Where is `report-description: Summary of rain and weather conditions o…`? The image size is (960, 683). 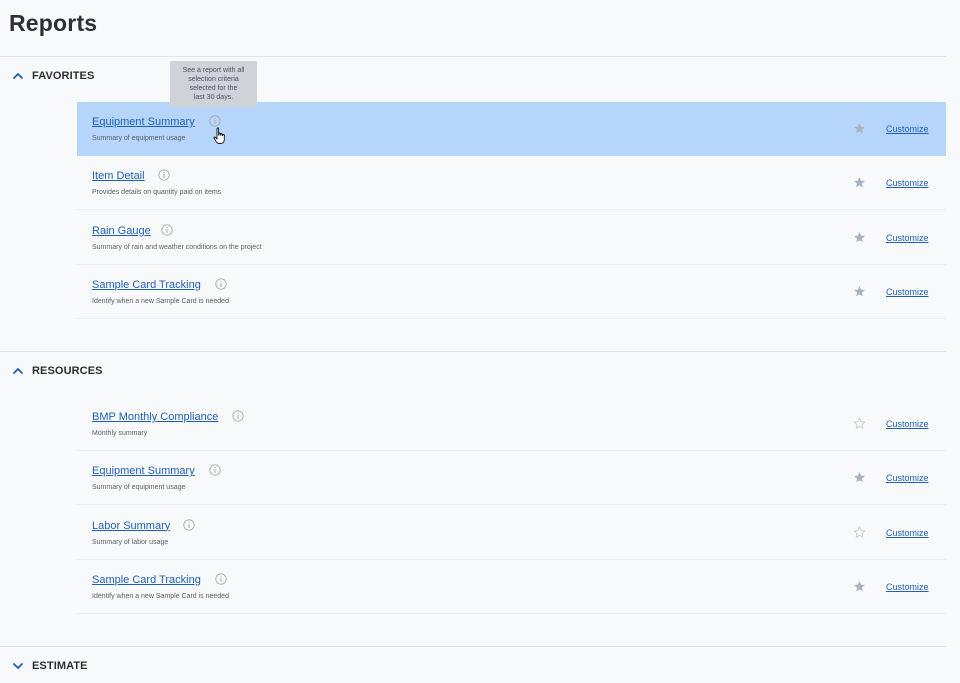 report-description: Summary of rain and weather conditions o… is located at coordinates (177, 247).